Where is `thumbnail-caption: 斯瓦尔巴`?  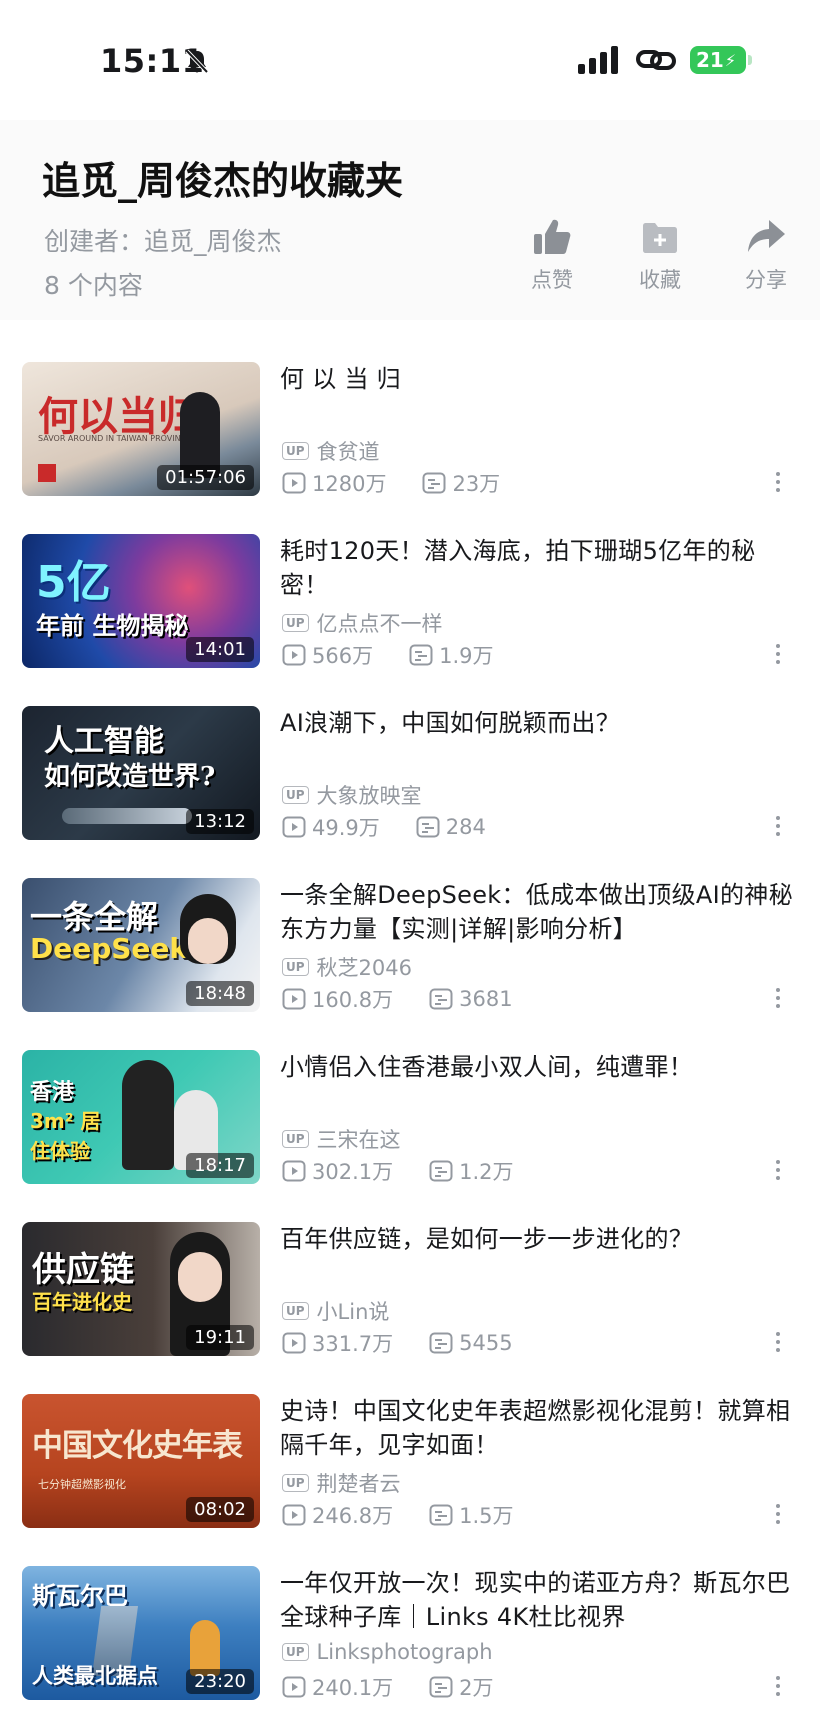 thumbnail-caption: 斯瓦尔巴 is located at coordinates (80, 1596).